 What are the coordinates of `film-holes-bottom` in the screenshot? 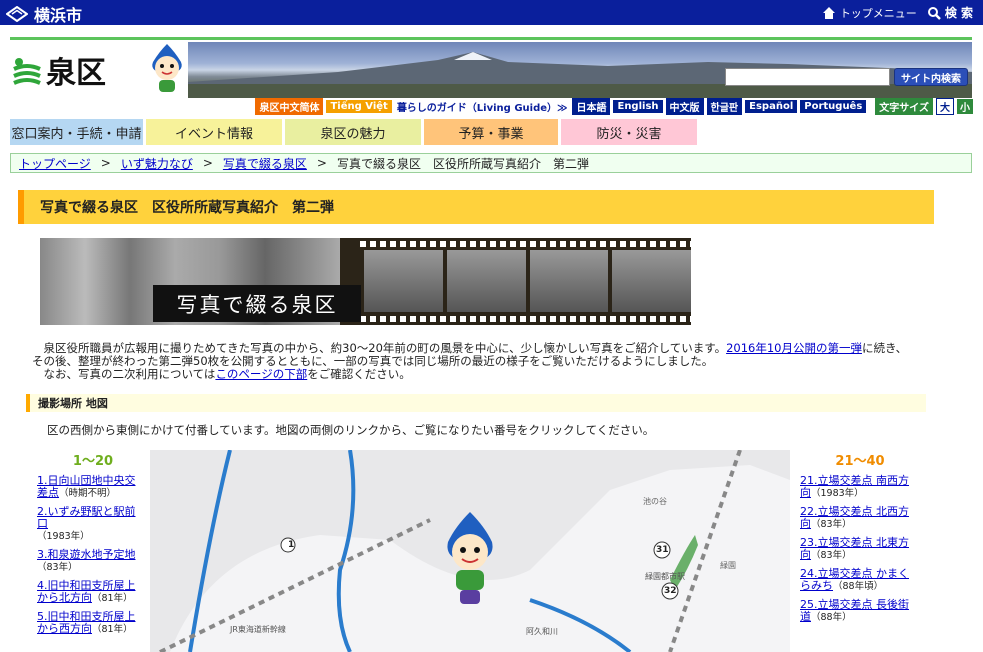 It's located at (525, 319).